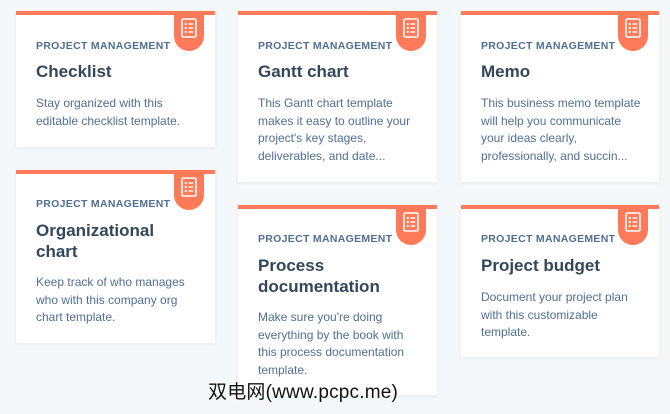 This screenshot has width=670, height=414. Describe the element at coordinates (303, 392) in the screenshot. I see `watermark-text: 双电网(www.pcpc.me)` at that location.